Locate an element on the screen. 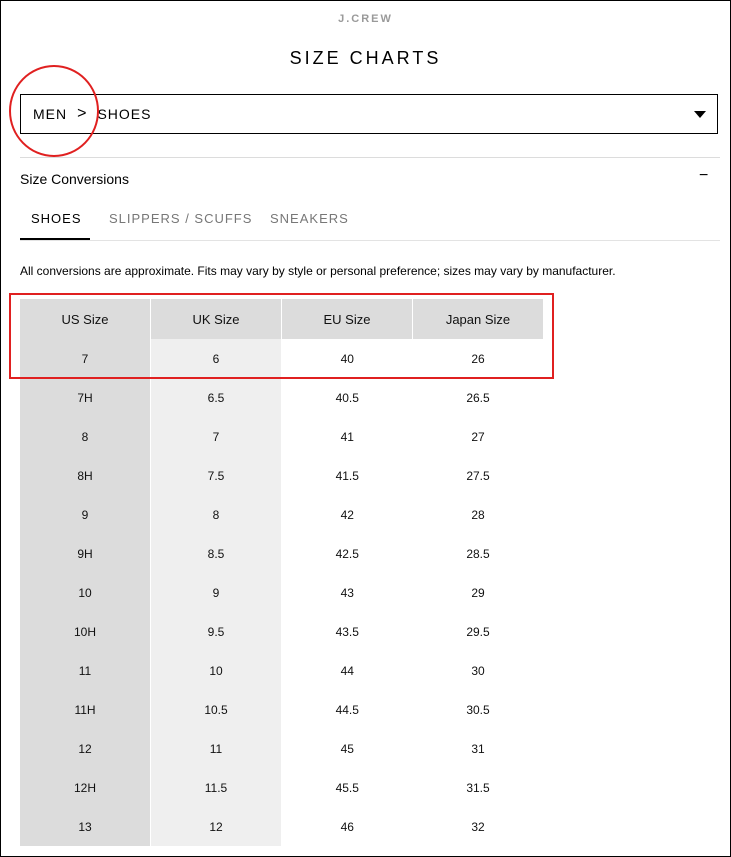 Image resolution: width=731 pixels, height=857 pixels. cell-uk-size: 9.5 is located at coordinates (216, 631).